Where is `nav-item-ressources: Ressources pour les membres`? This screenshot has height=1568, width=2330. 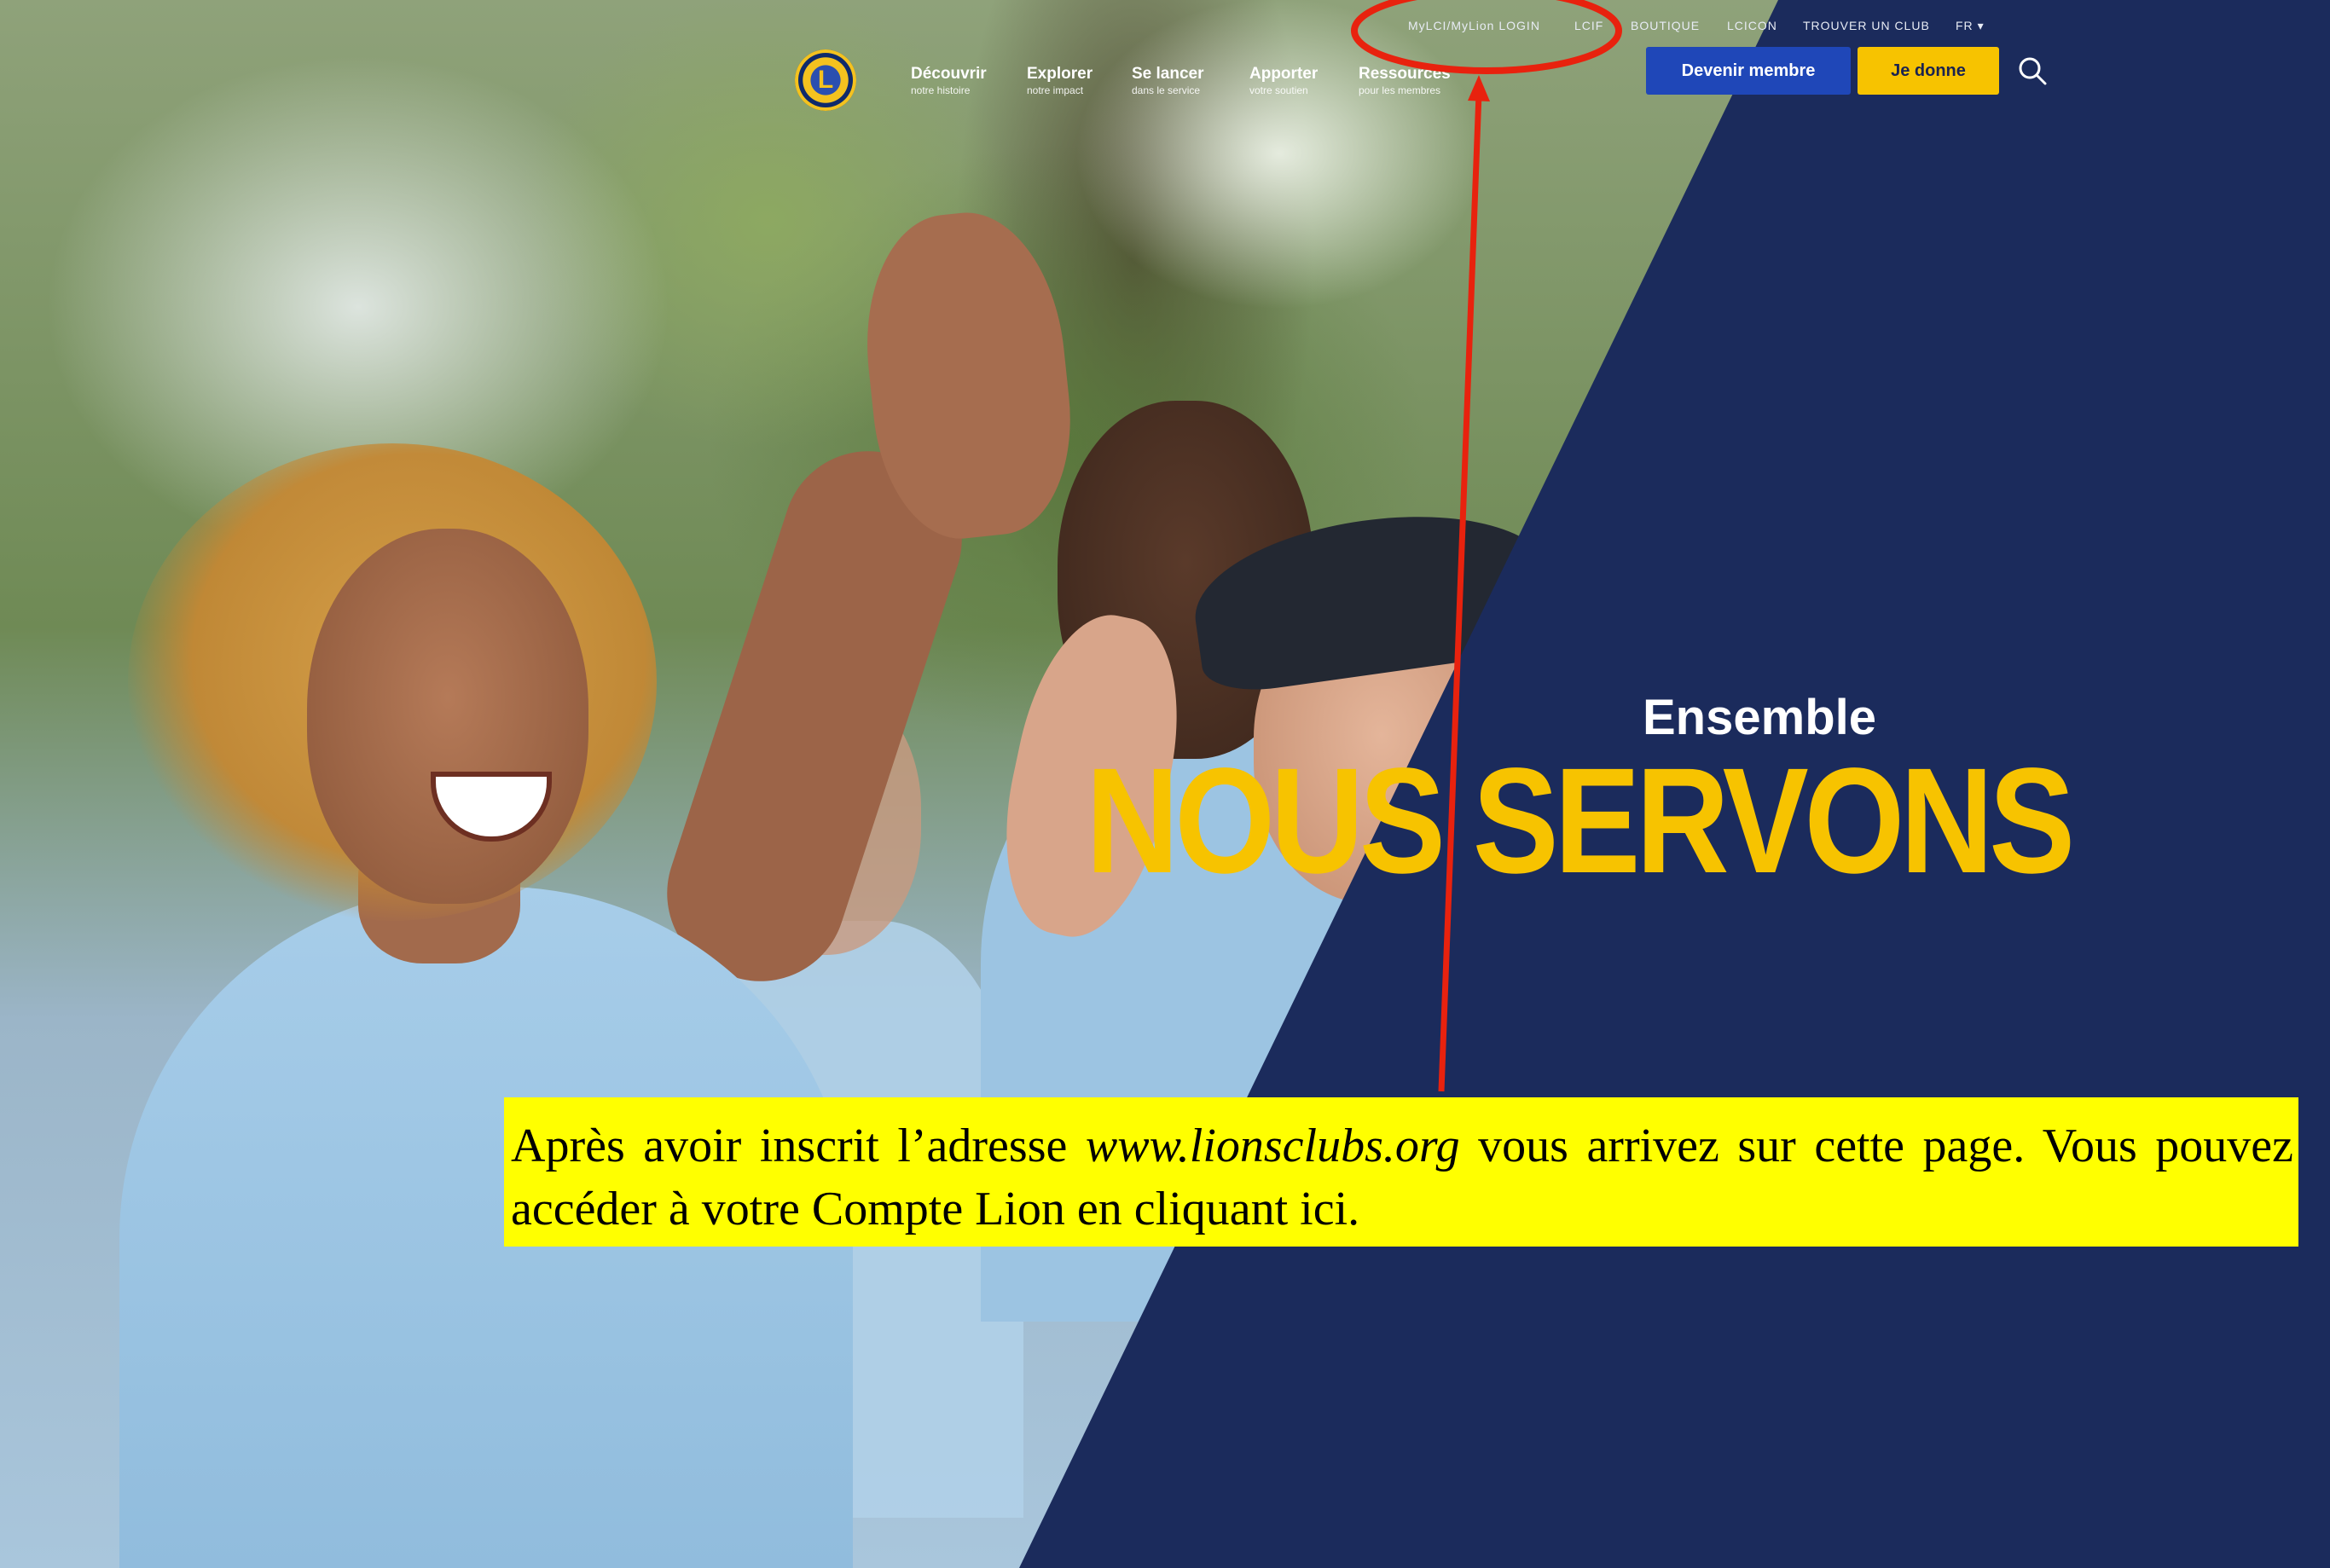 nav-item-ressources: Ressources pour les membres is located at coordinates (1405, 81).